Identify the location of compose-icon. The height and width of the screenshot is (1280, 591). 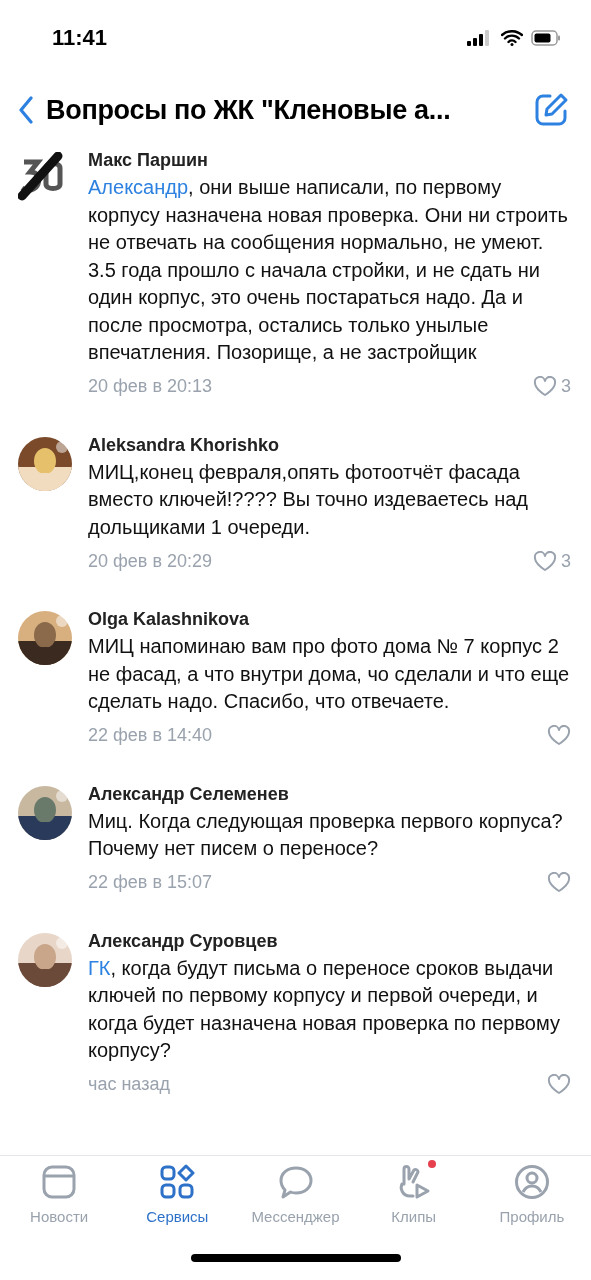
(551, 110).